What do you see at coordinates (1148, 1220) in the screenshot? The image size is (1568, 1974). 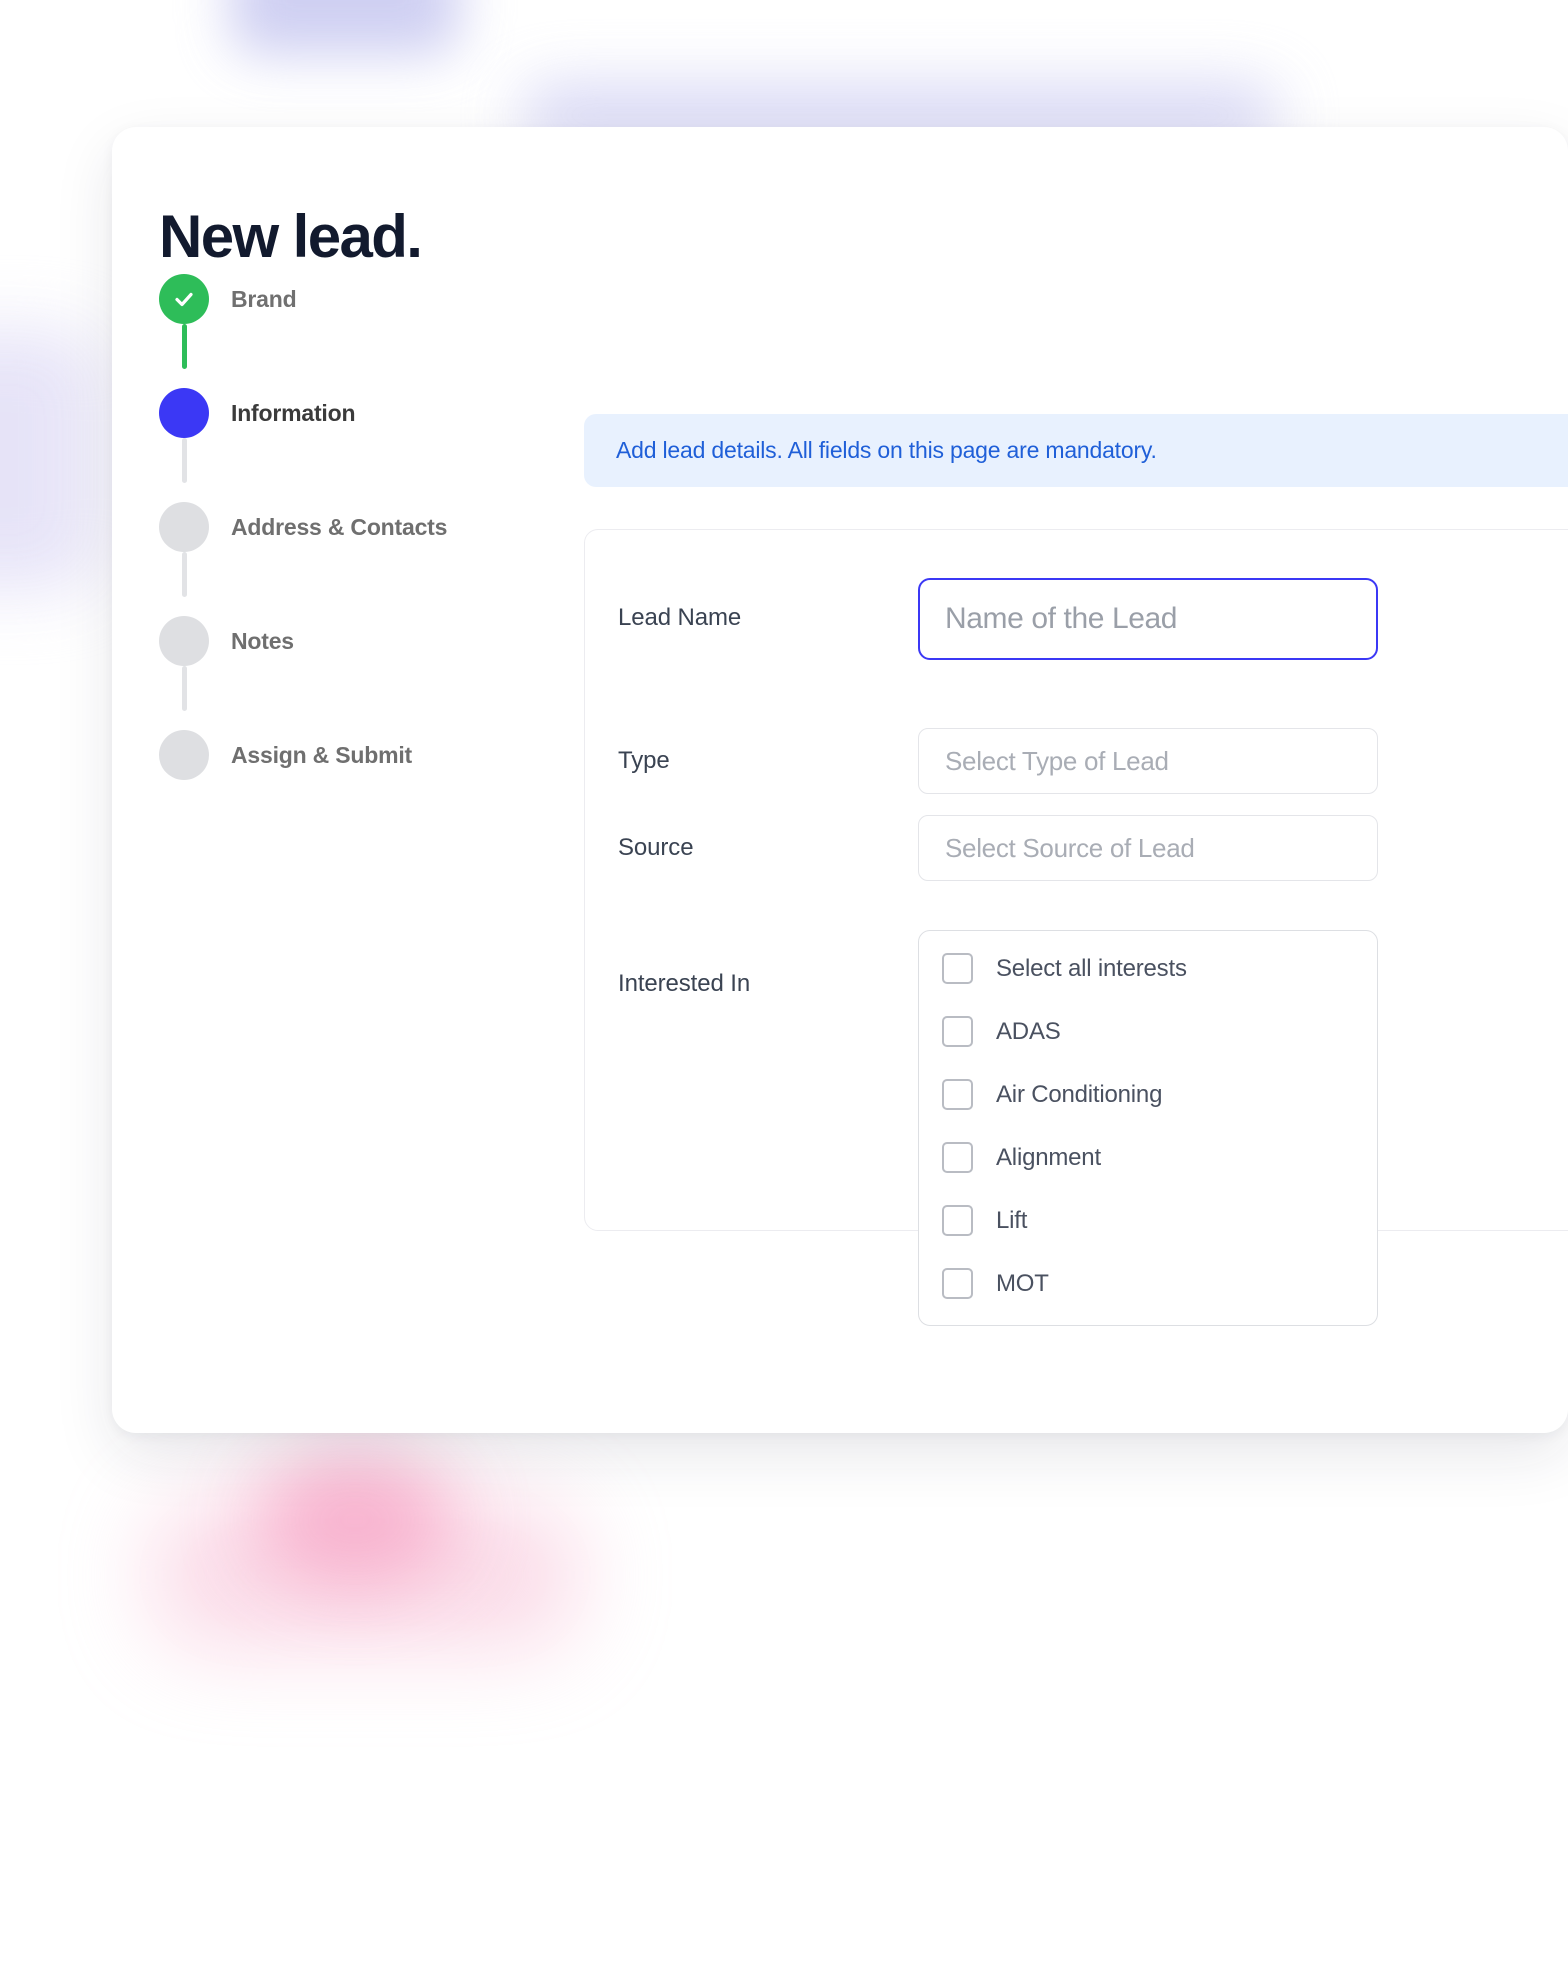 I see `checkbox-row-lift: Lift` at bounding box center [1148, 1220].